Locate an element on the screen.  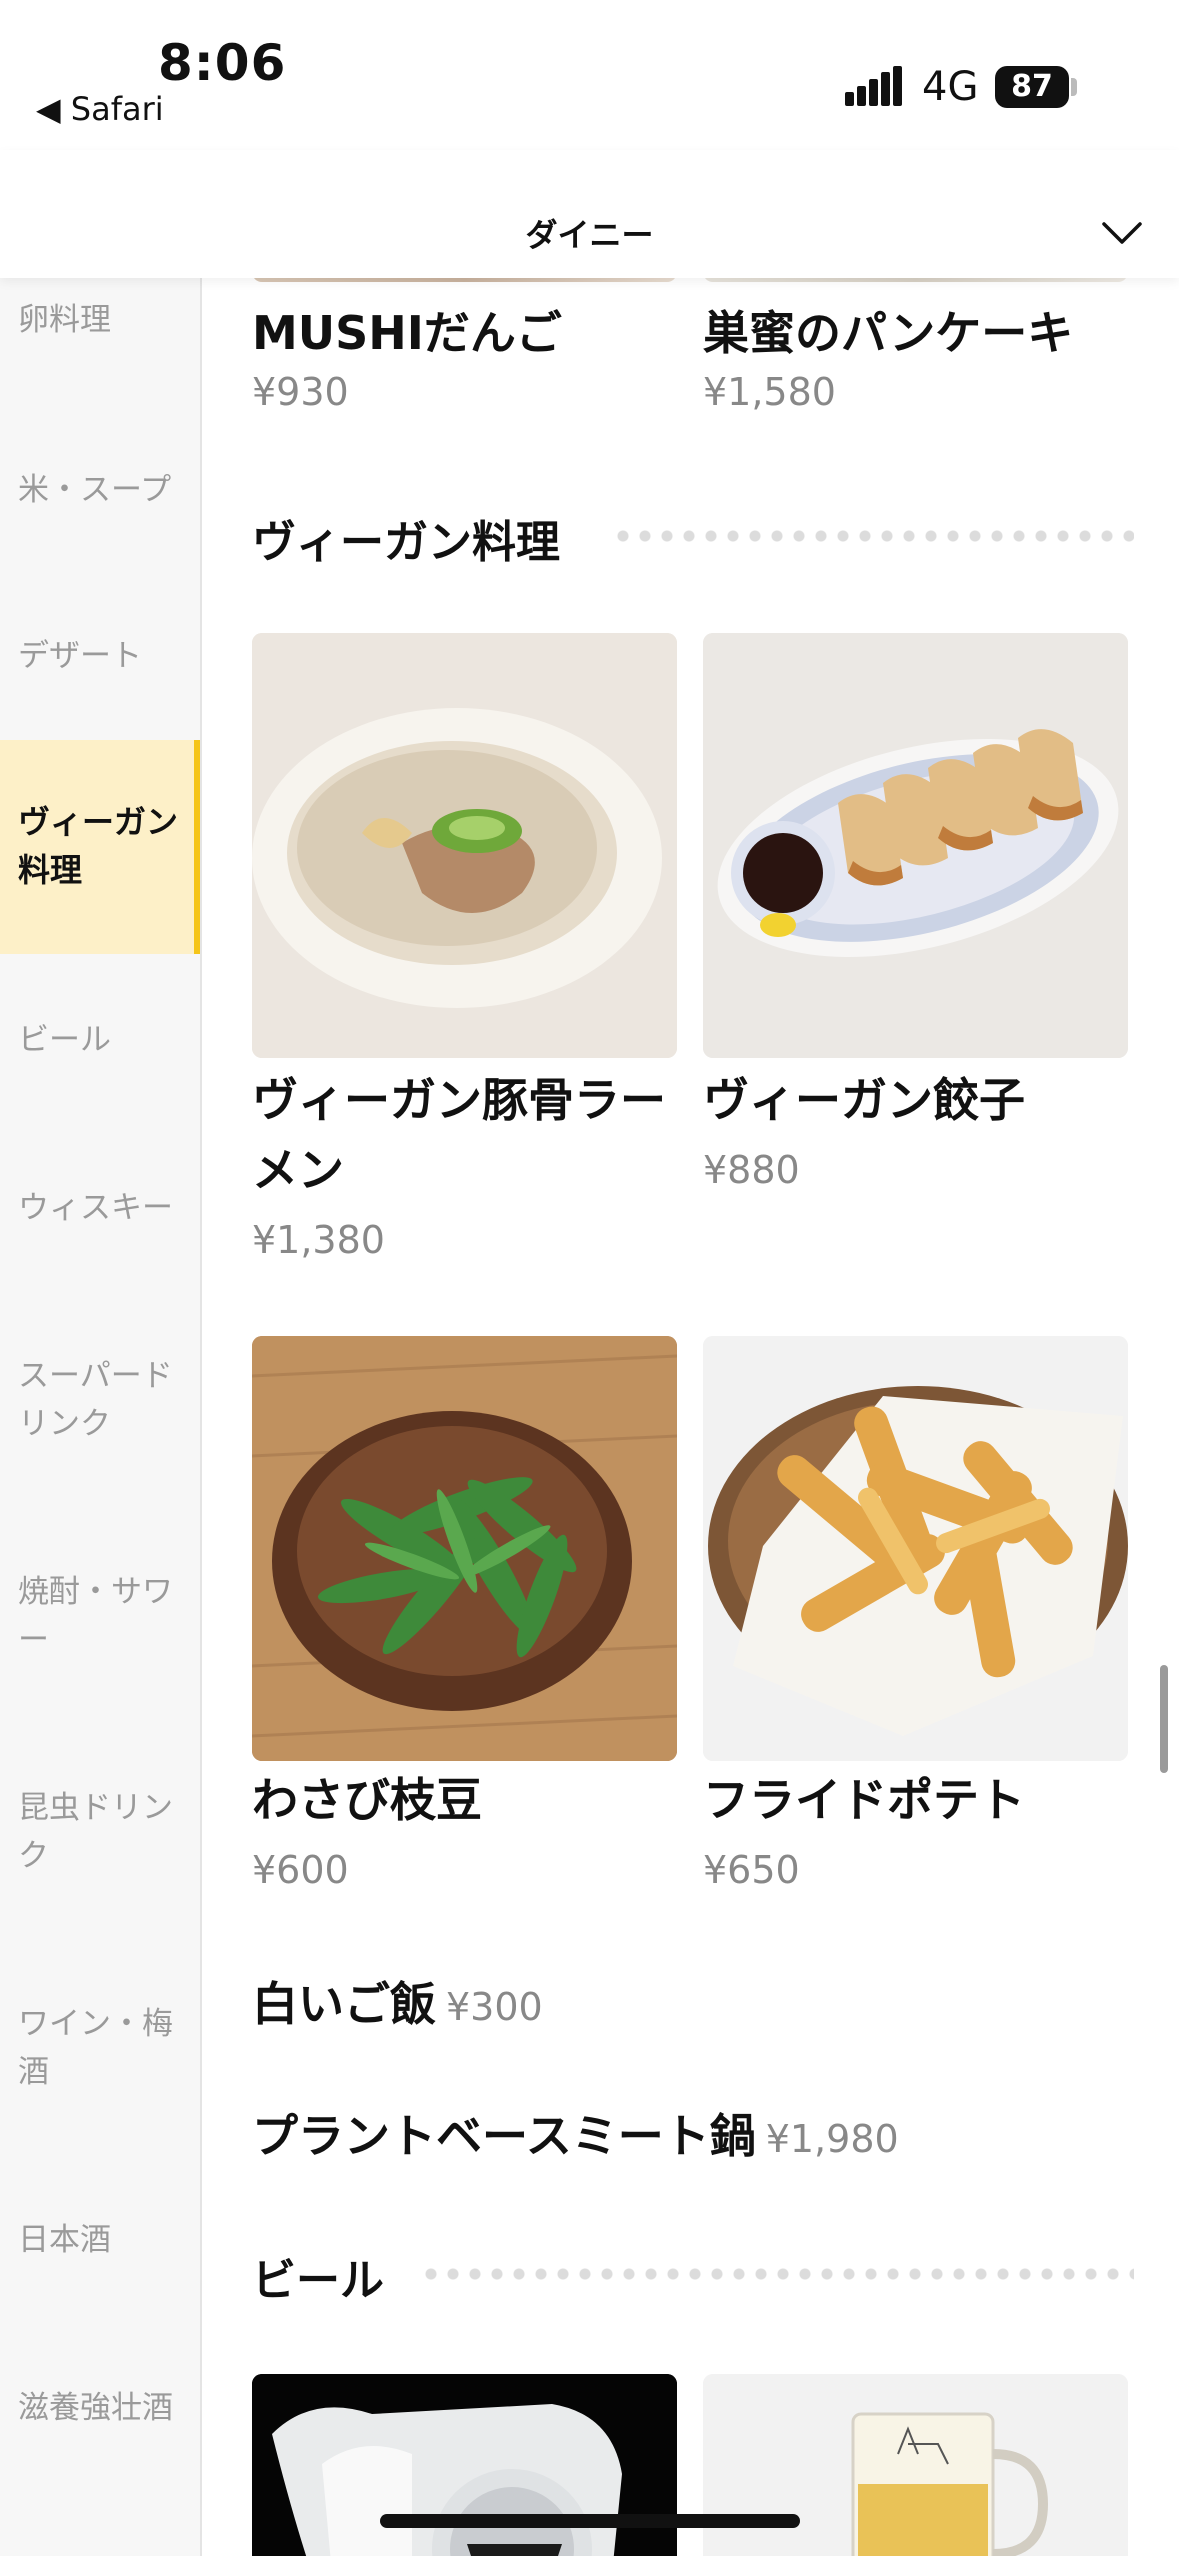
sidebar-item-tonic-liquor: 滋養強壮酒 is located at coordinates (100, 2408).